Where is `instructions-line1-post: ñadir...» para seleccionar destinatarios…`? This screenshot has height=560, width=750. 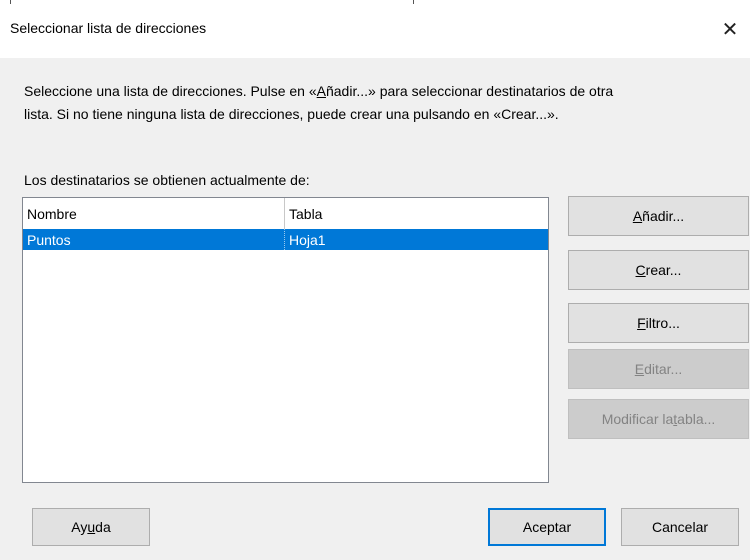
instructions-line1-post: ñadir...» para seleccionar destinatarios… is located at coordinates (469, 91).